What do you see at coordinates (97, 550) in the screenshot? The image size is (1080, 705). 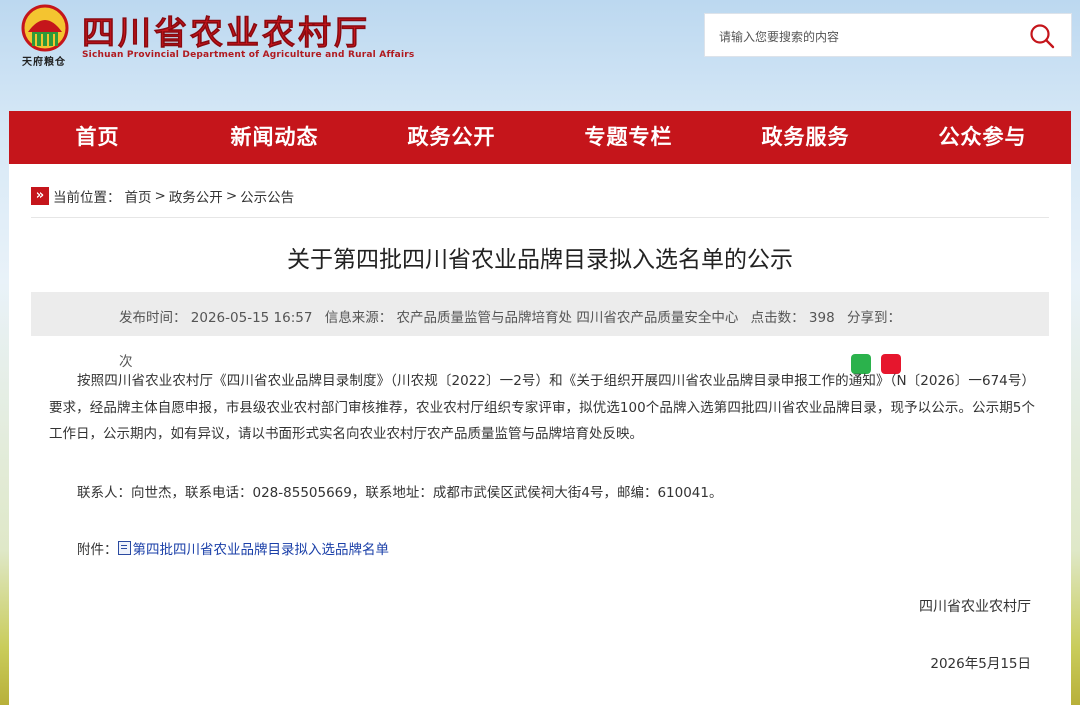 I see `attachment-label: 附件：` at bounding box center [97, 550].